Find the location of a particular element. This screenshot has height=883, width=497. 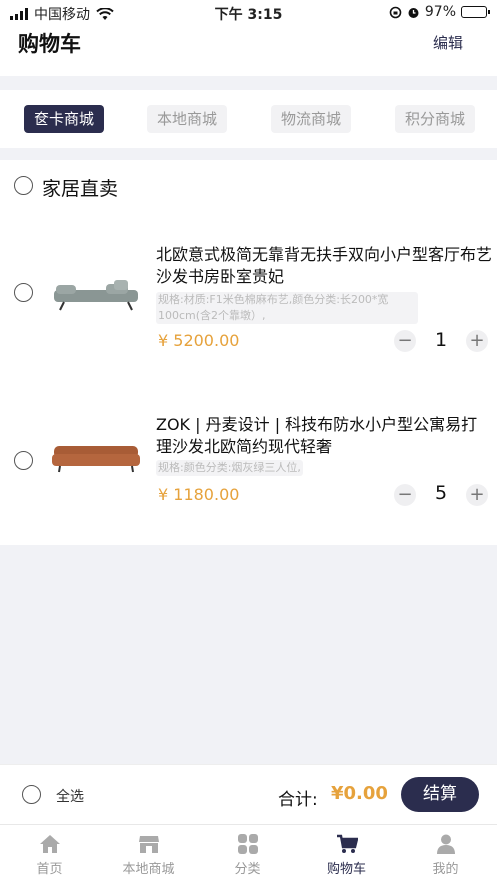

nav-category: 分类 is located at coordinates (247, 854).